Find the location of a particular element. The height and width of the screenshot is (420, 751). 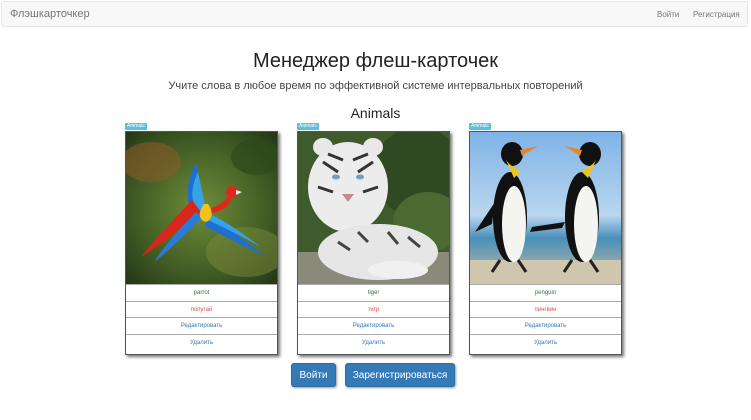

navbar: Флэшкарточкер Войти Регистрация is located at coordinates (374, 14).